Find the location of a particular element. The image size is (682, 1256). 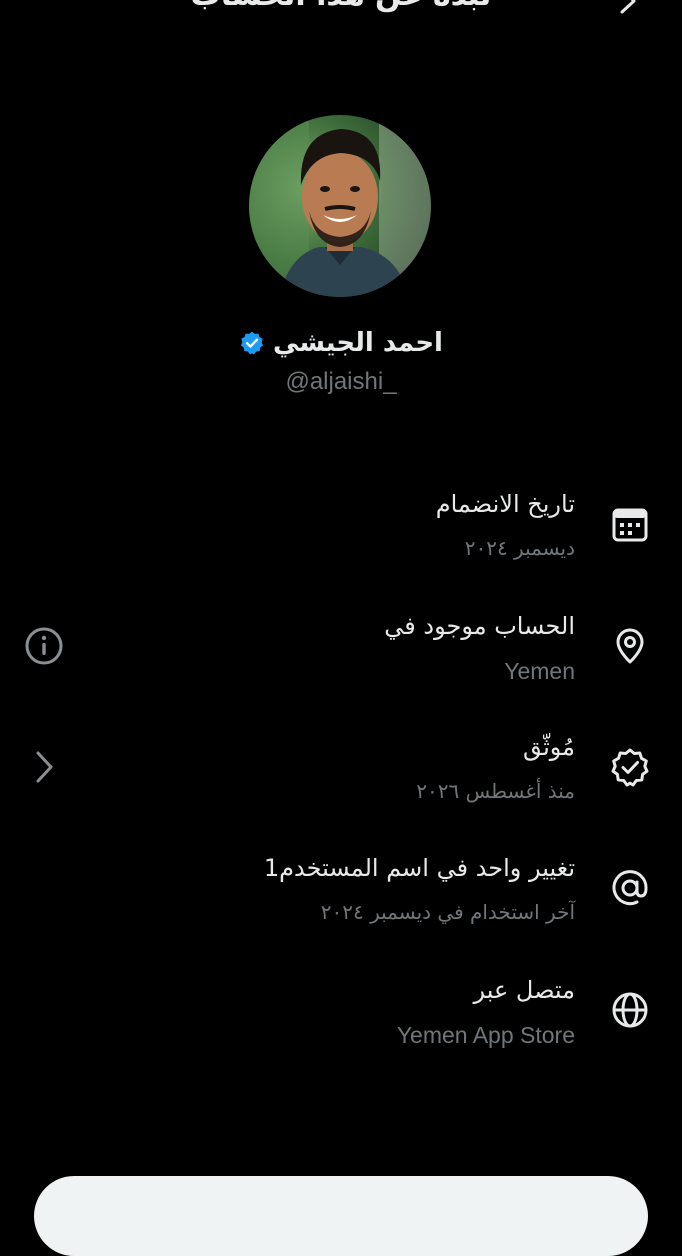

username-last-used: آخر استخدام في ديسمبر ٢٠٢٤ is located at coordinates (447, 912).